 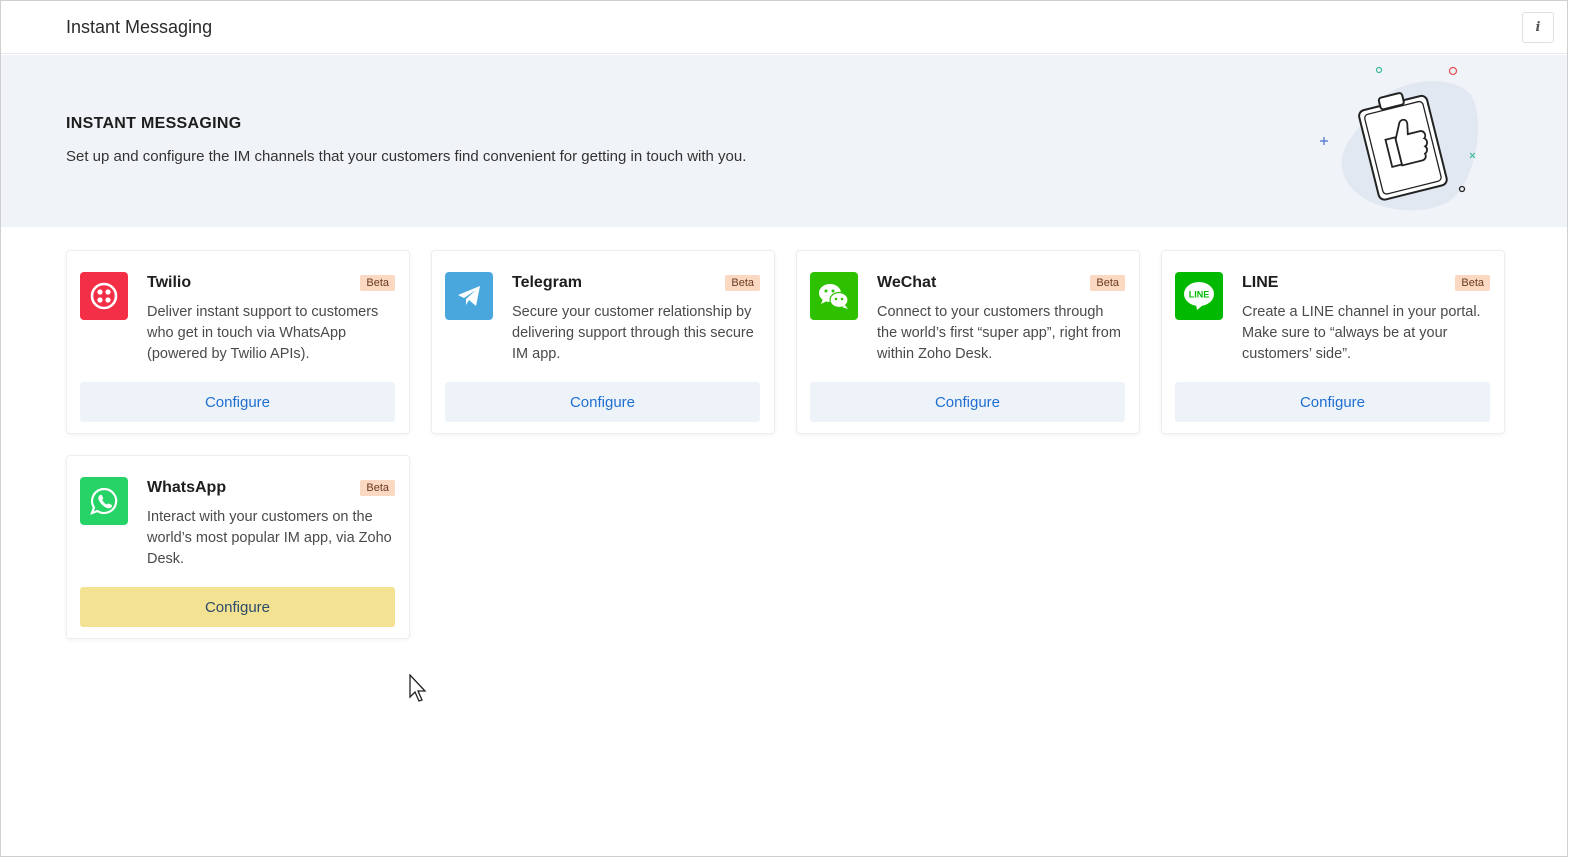 I want to click on top-bar: Instant Messaging i, so click(x=784, y=27).